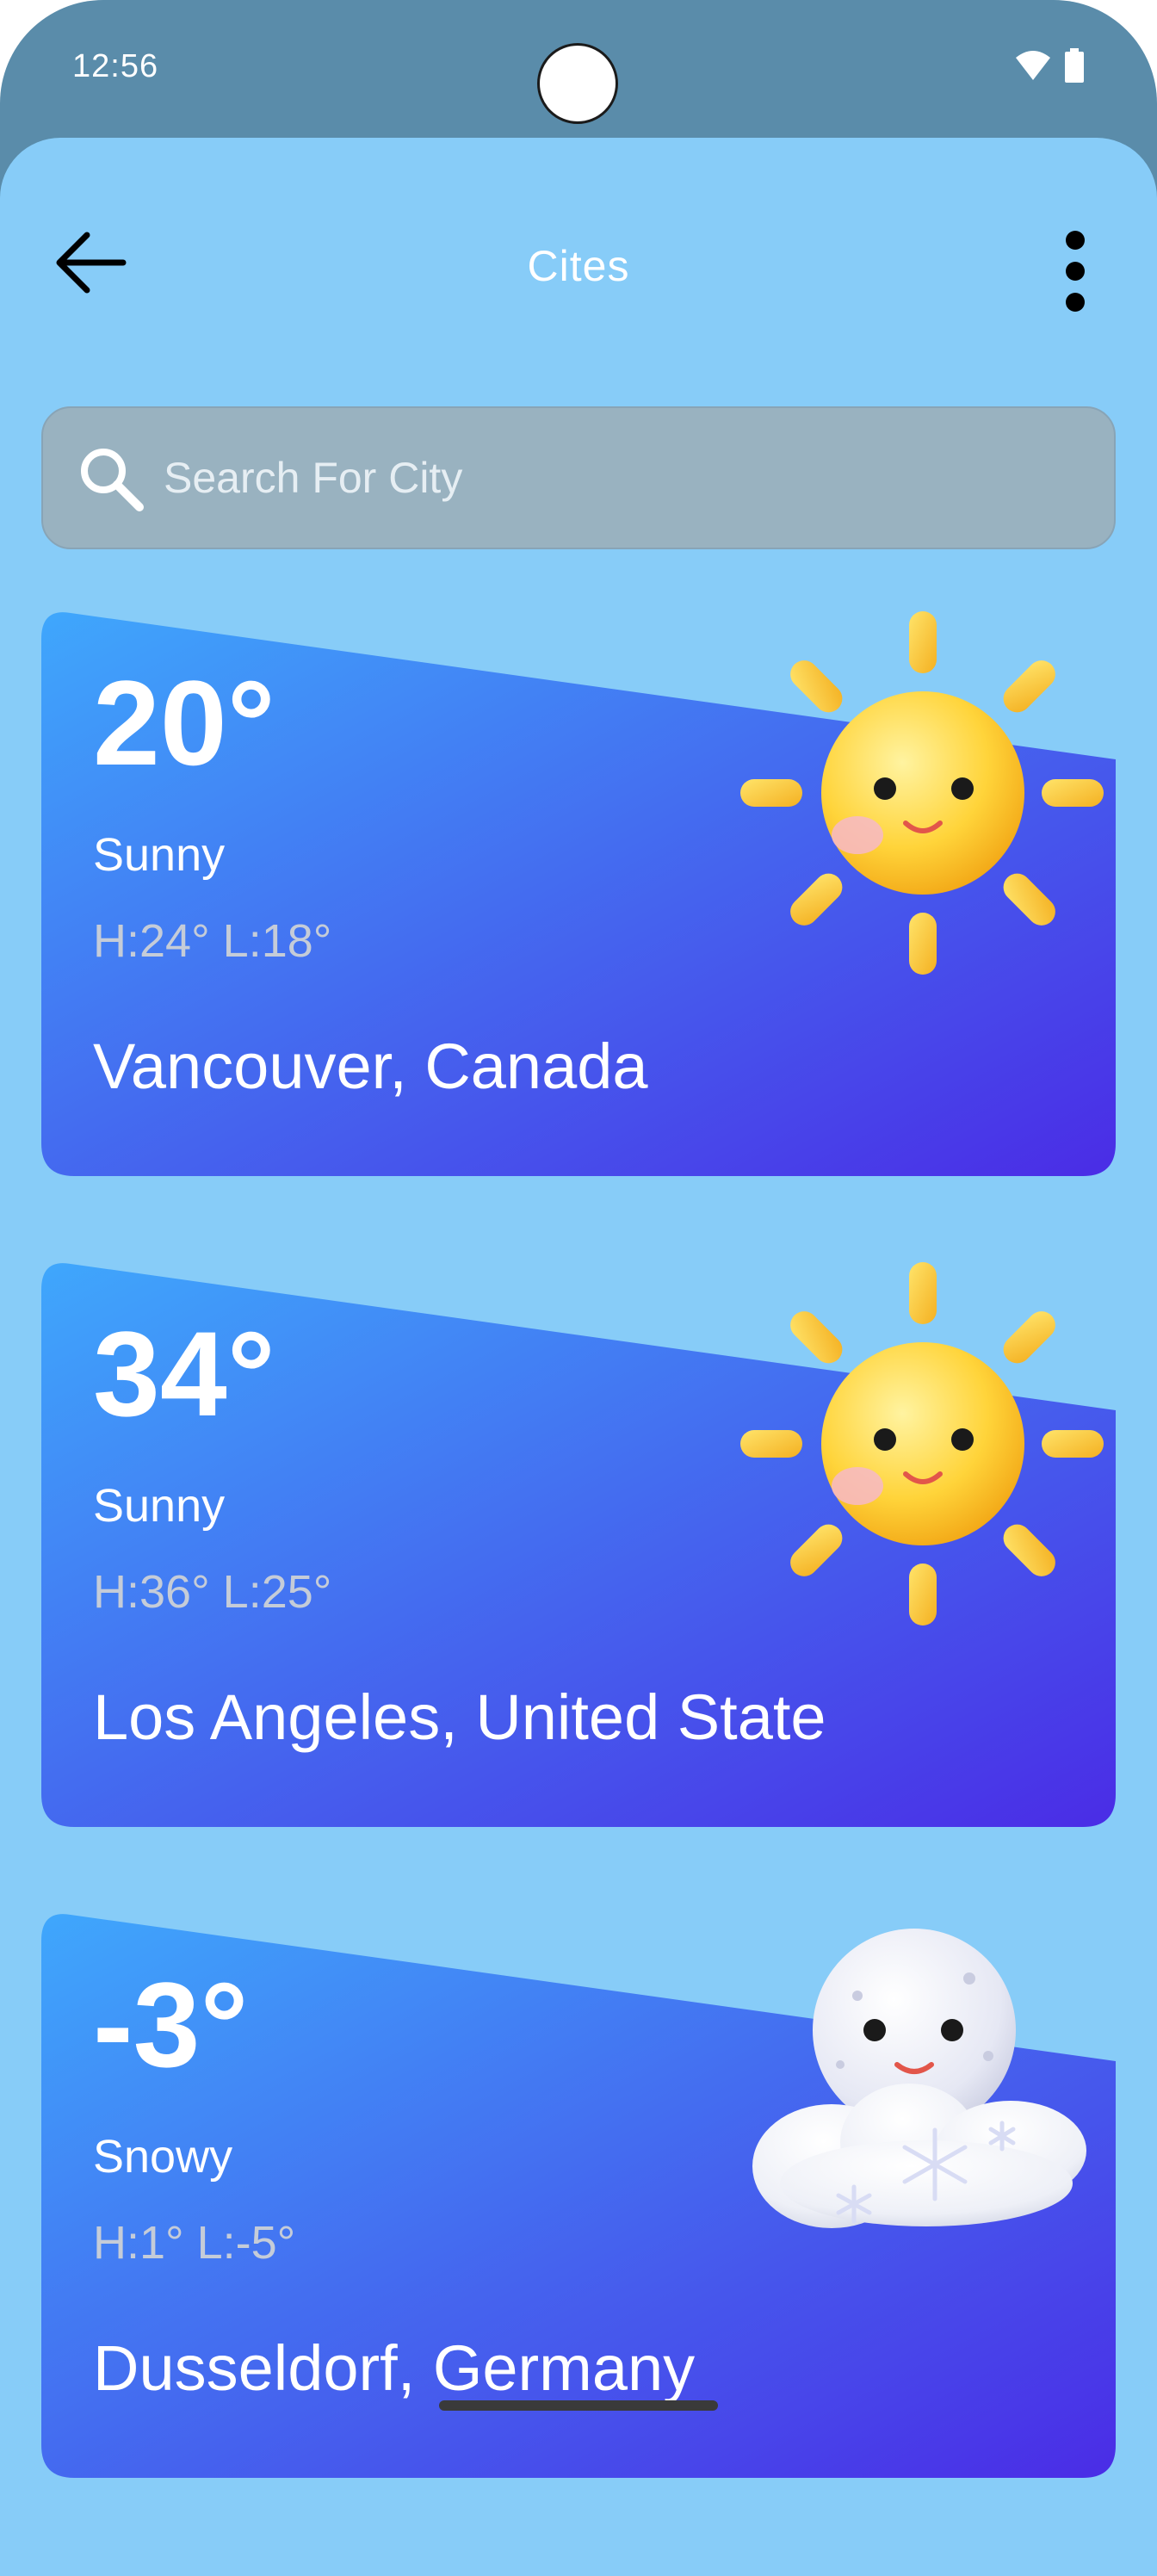 The image size is (1157, 2576). I want to click on location-name: Vancouver, Canada, so click(370, 1066).